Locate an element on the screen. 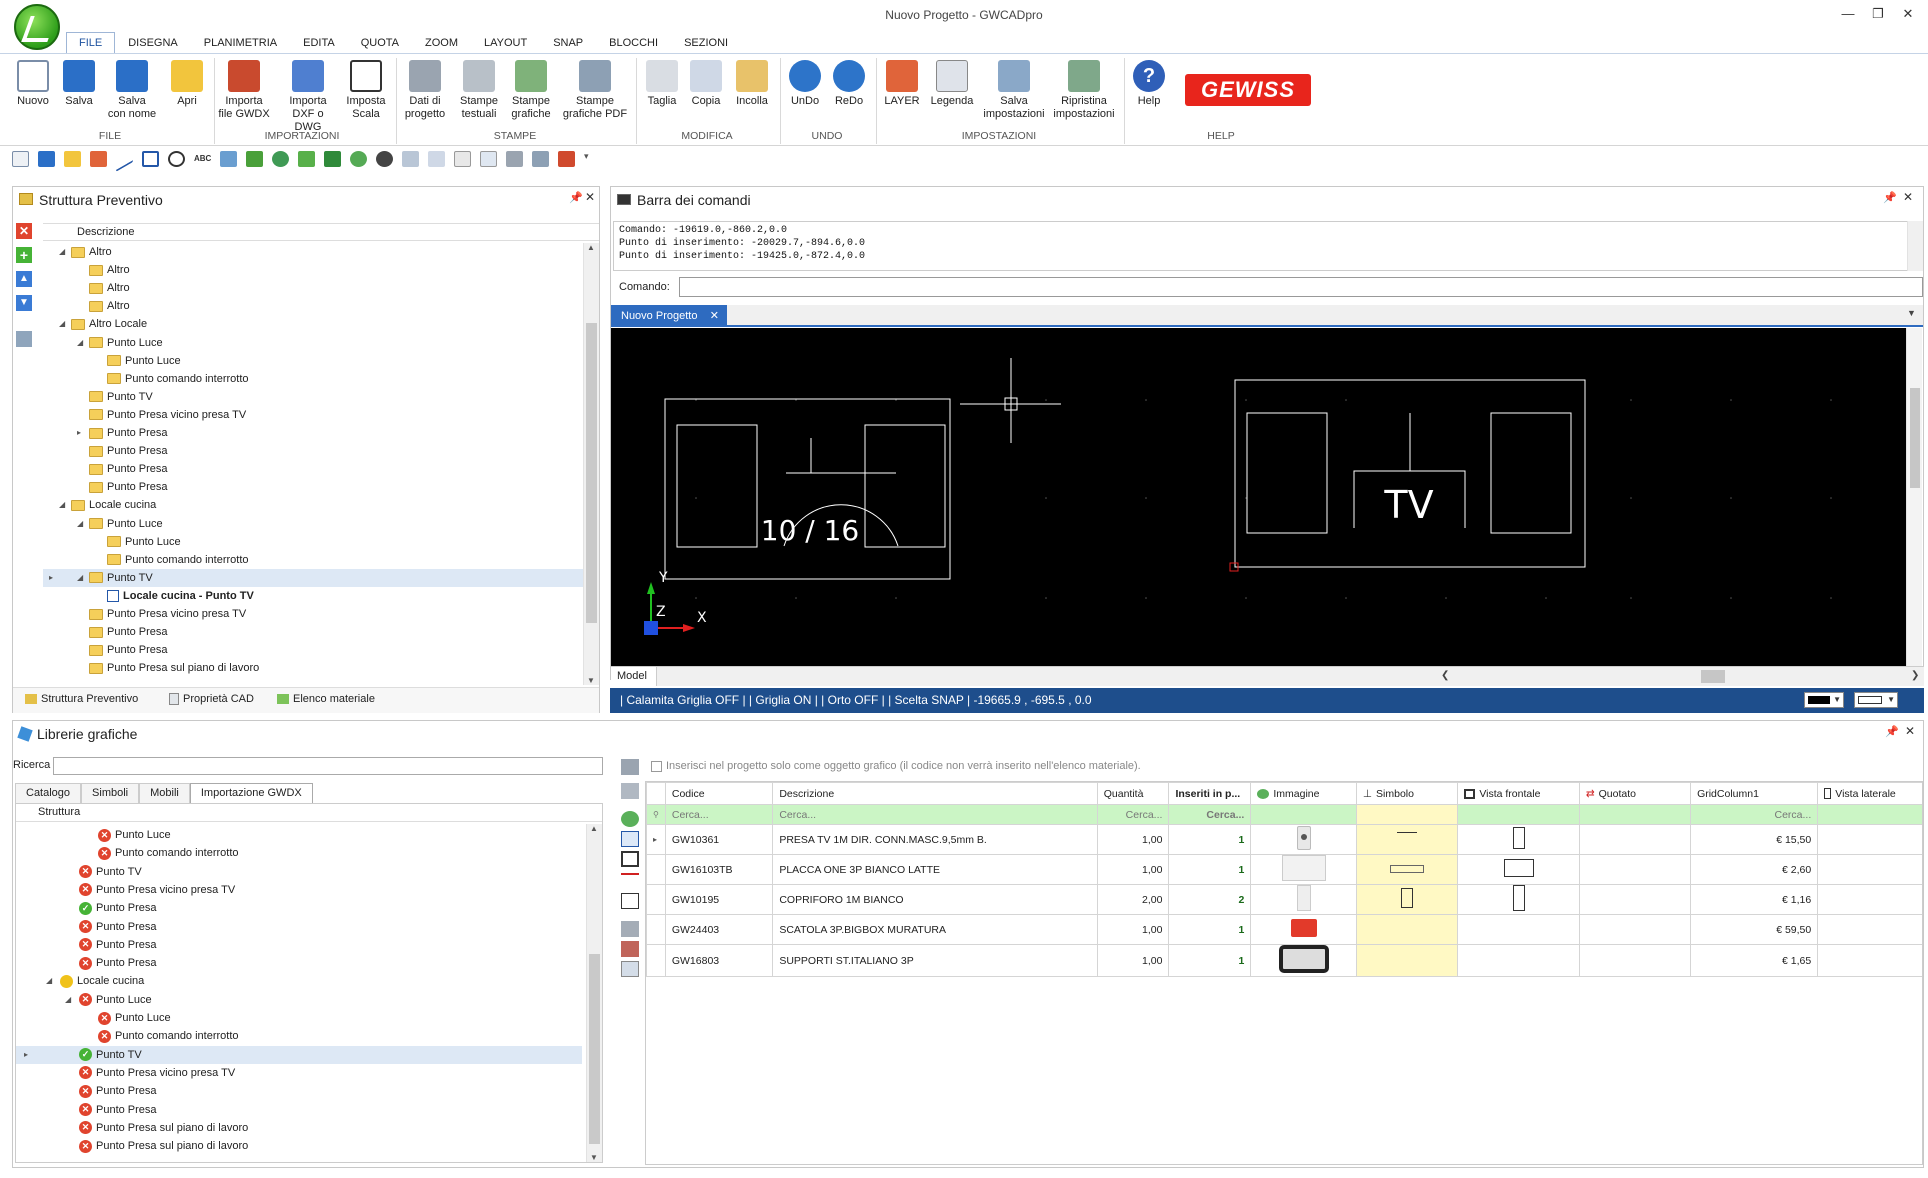 This screenshot has height=1178, width=1928. print-icon is located at coordinates (630, 791).